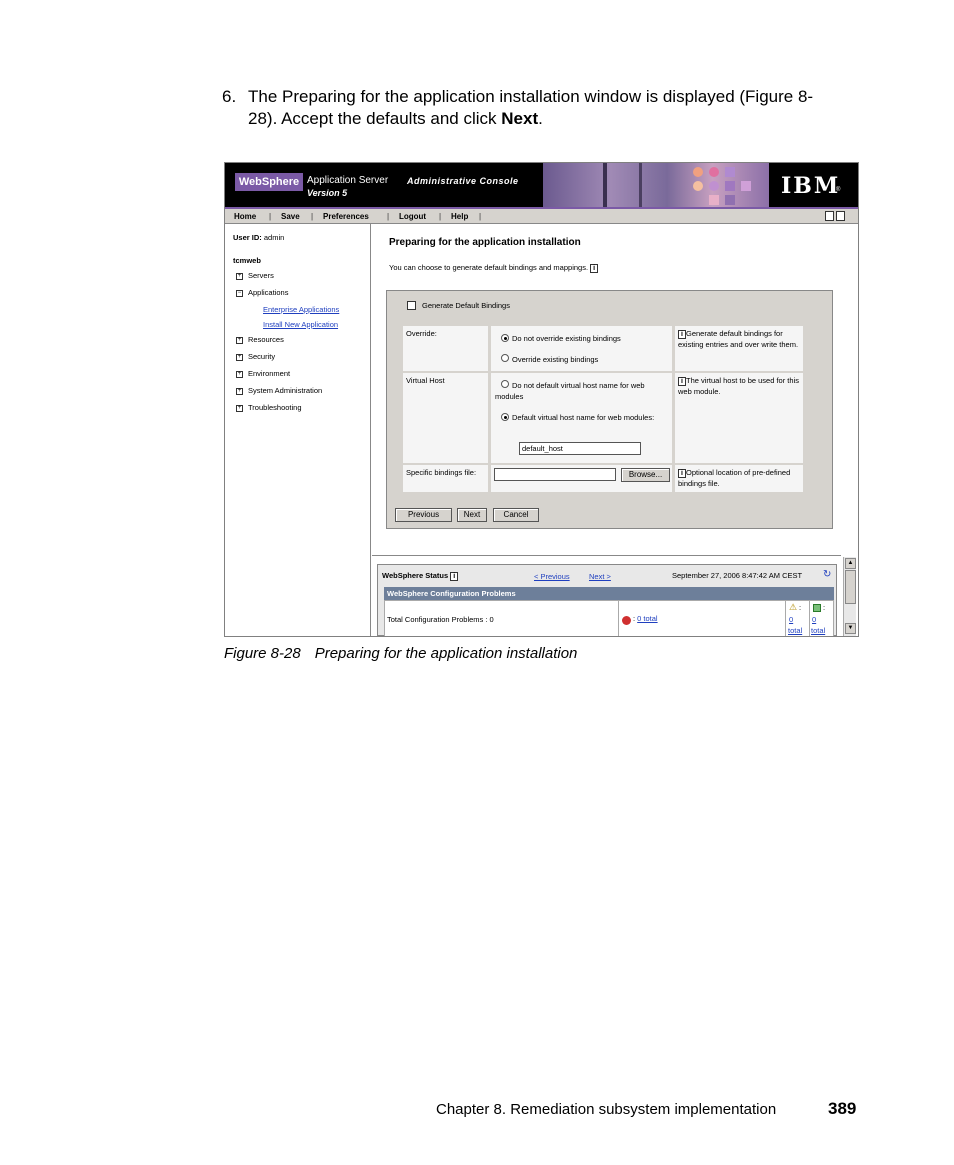 The height and width of the screenshot is (1165, 954). I want to click on virtual-host-input: default_host, so click(580, 448).